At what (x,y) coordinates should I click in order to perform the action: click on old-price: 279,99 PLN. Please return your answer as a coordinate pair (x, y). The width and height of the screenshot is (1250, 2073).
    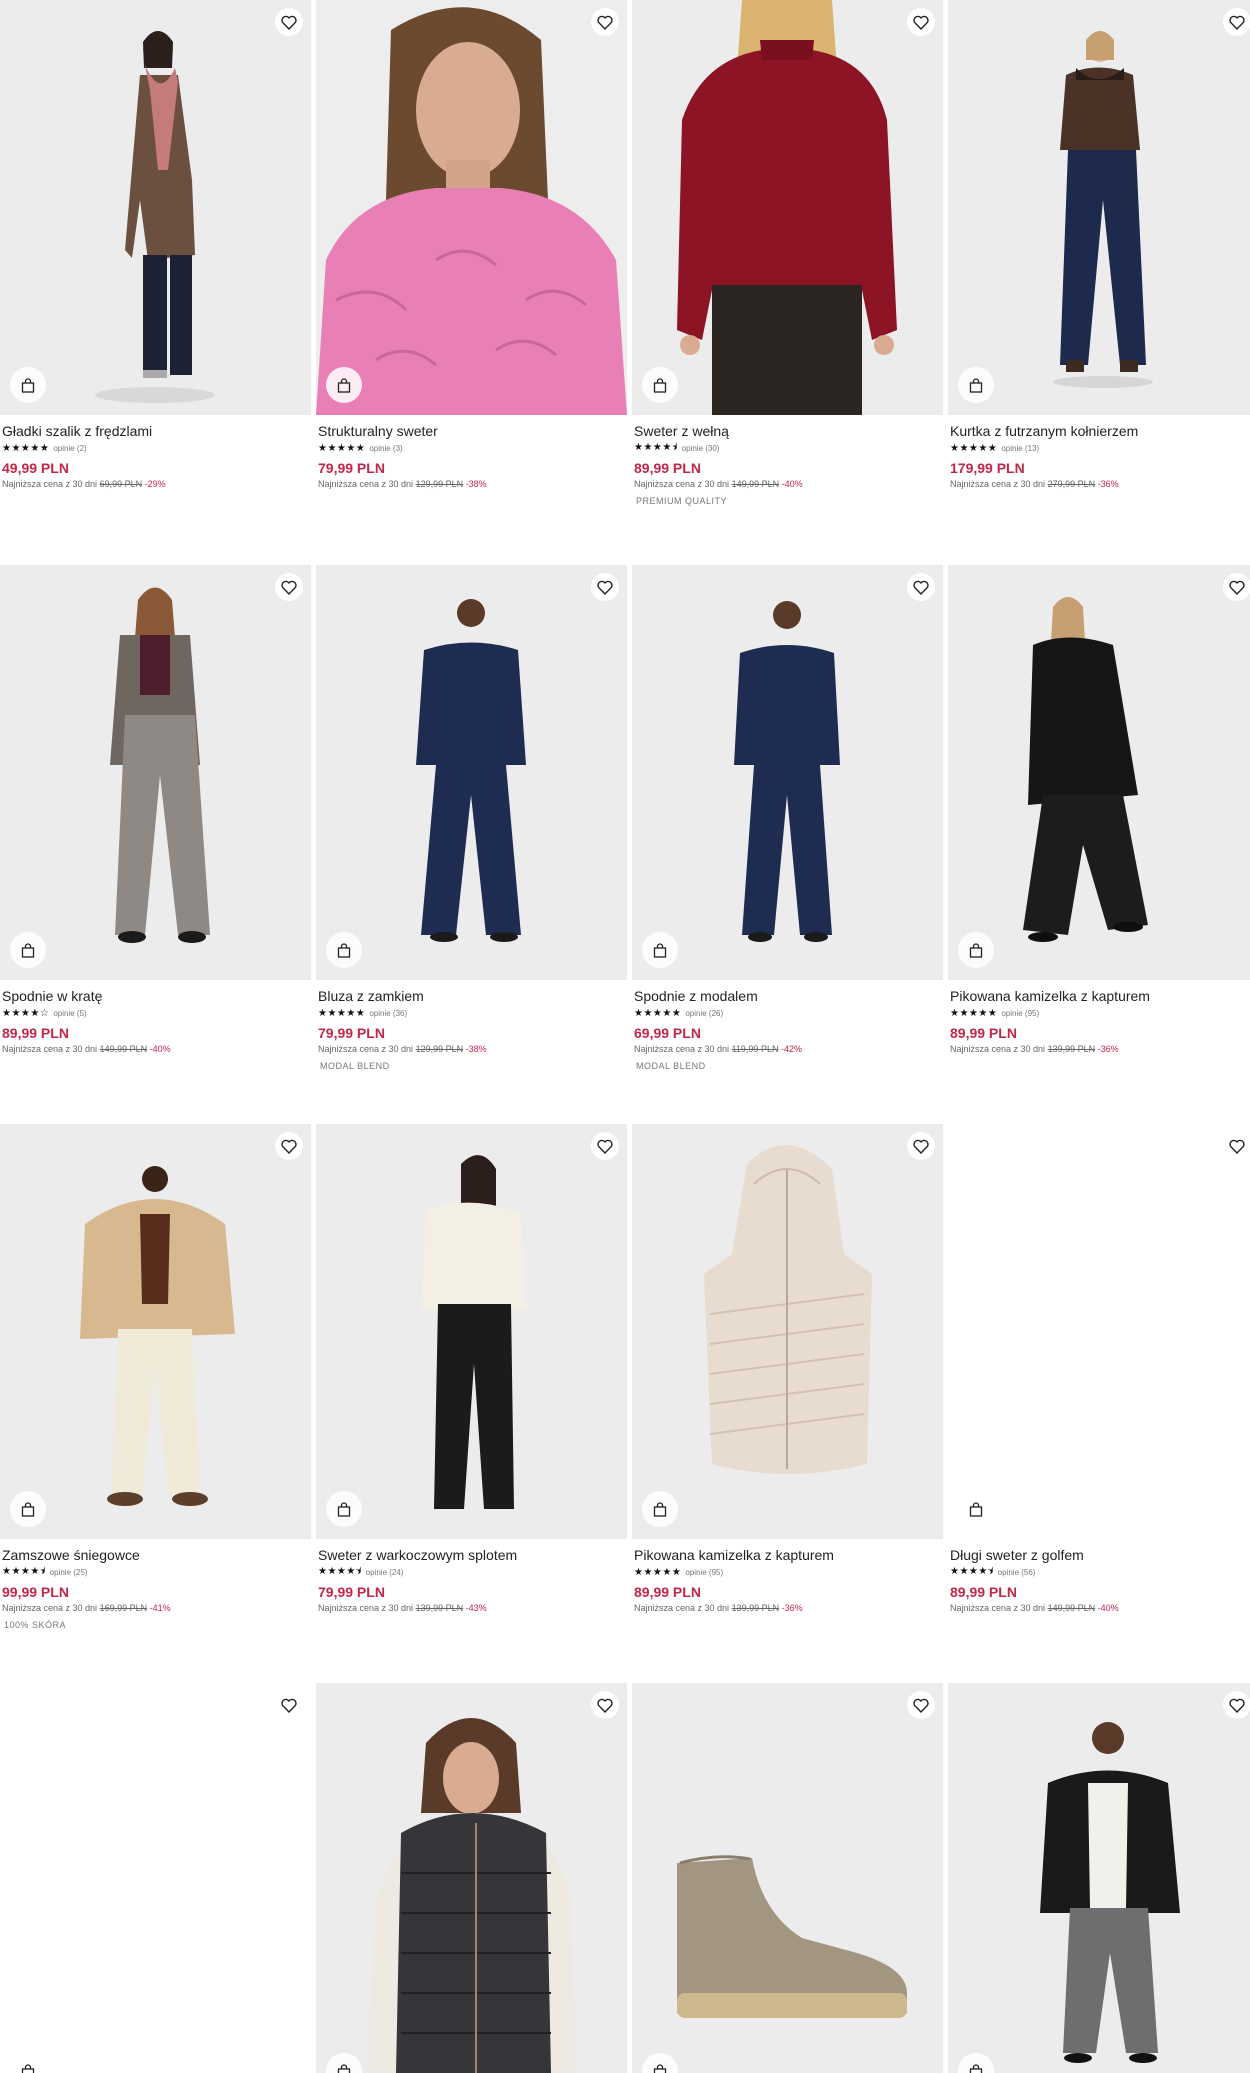
    Looking at the image, I should click on (1071, 484).